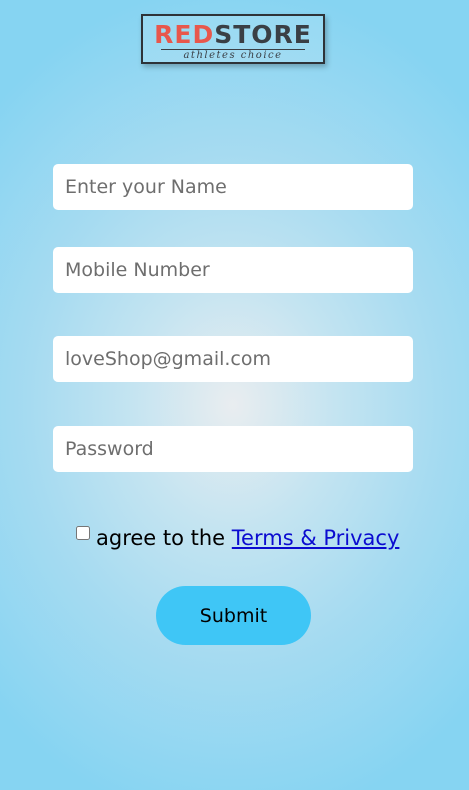 The width and height of the screenshot is (469, 790). Describe the element at coordinates (263, 34) in the screenshot. I see `logo-dark-part: STORE` at that location.